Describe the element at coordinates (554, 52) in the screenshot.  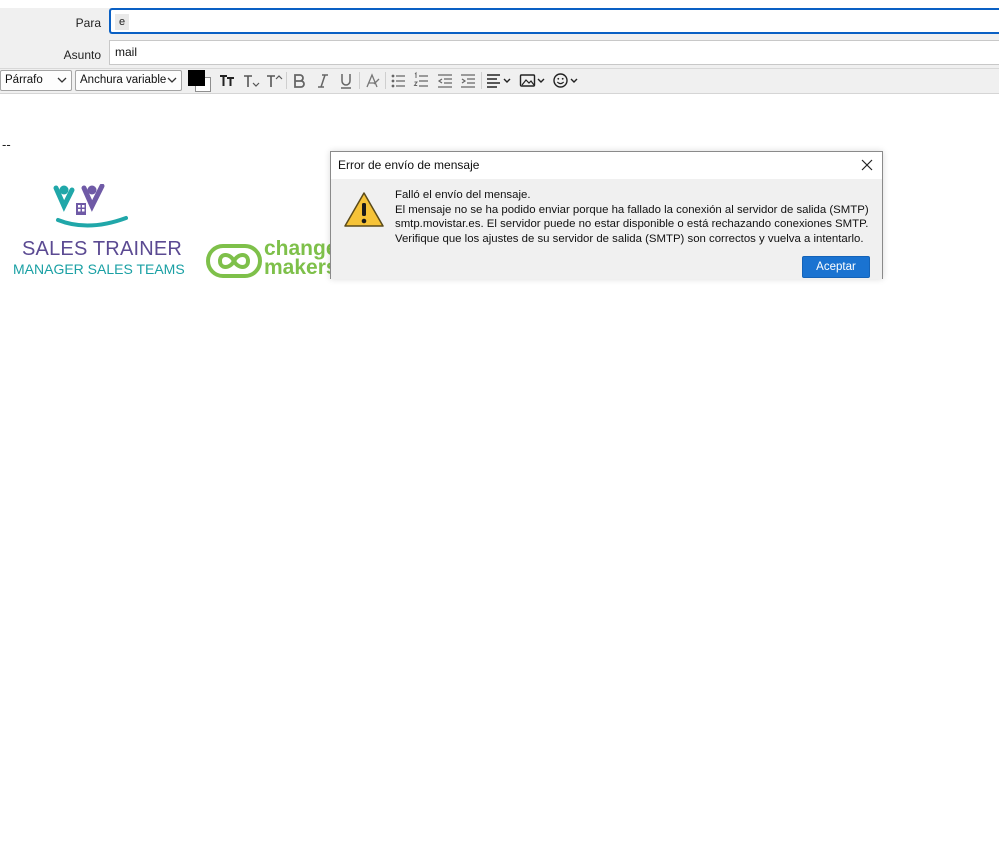
I see `subject-field: mail` at that location.